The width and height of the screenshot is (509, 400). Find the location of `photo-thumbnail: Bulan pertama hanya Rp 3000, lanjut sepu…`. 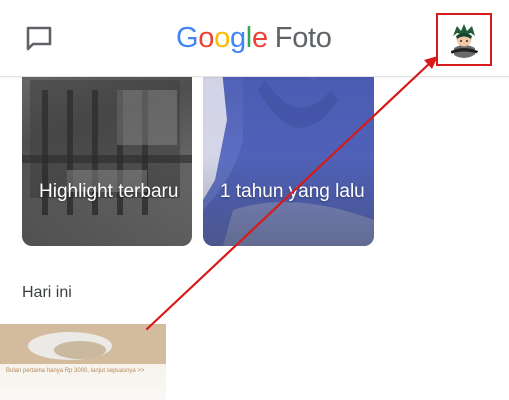

photo-thumbnail: Bulan pertama hanya Rp 3000, lanjut sepu… is located at coordinates (83, 362).